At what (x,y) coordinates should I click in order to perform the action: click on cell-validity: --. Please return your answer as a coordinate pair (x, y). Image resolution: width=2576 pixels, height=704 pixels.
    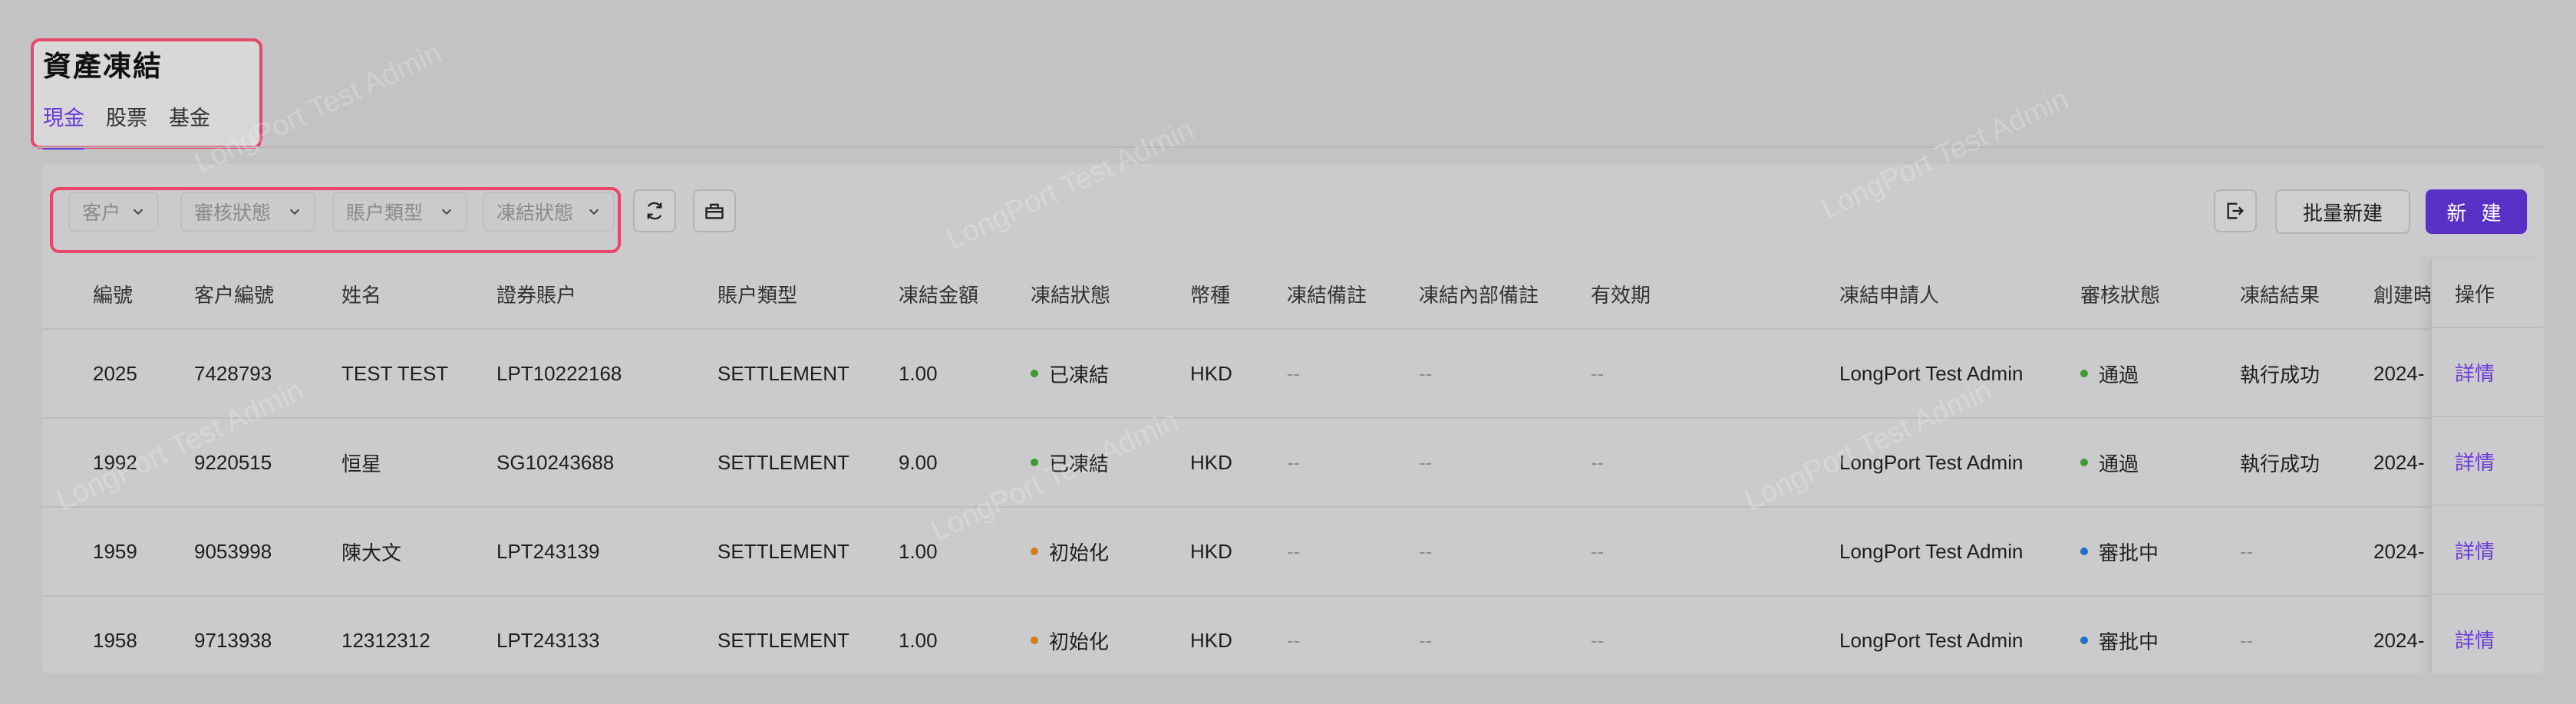
    Looking at the image, I should click on (1598, 373).